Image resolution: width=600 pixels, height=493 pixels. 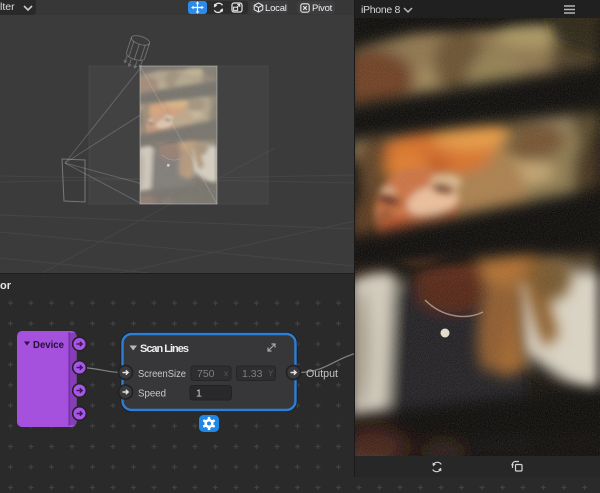 I want to click on svg-text: 1, so click(x=199, y=394).